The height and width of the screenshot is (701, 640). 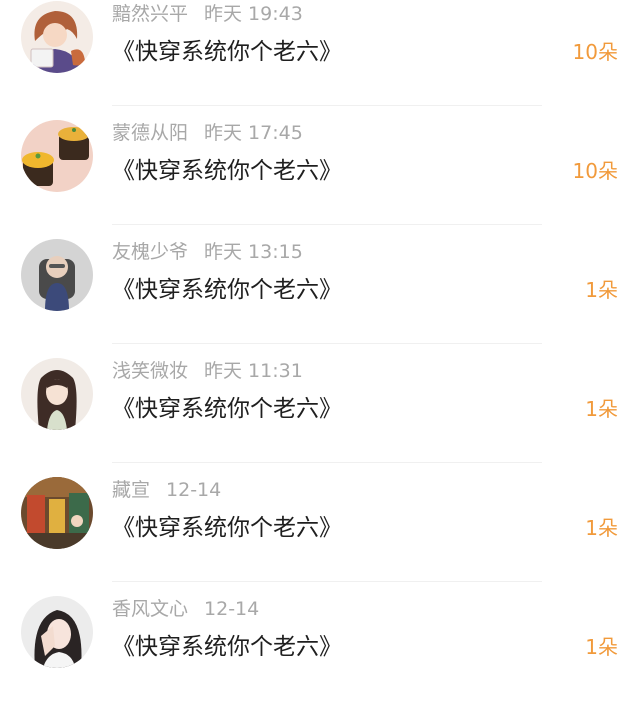 I want to click on sender-line: 香风文心 12-14, so click(x=185, y=609).